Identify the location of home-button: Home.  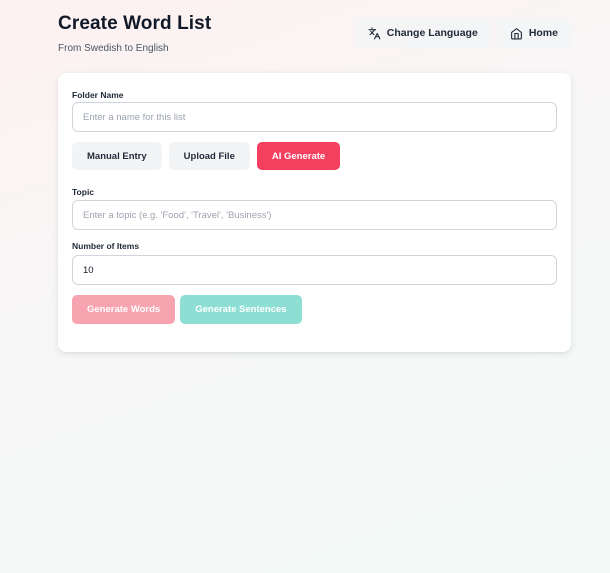
(533, 33).